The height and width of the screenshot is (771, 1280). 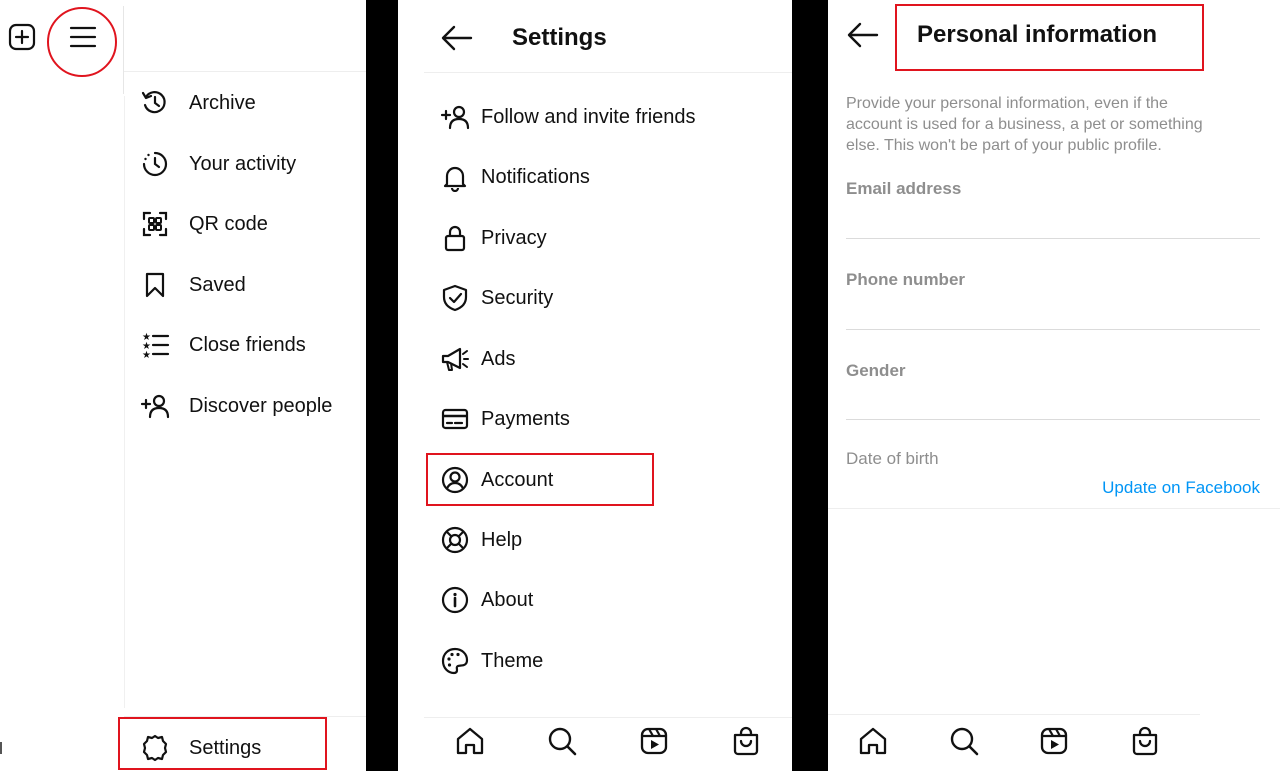 I want to click on top-bar, so click(x=62, y=48).